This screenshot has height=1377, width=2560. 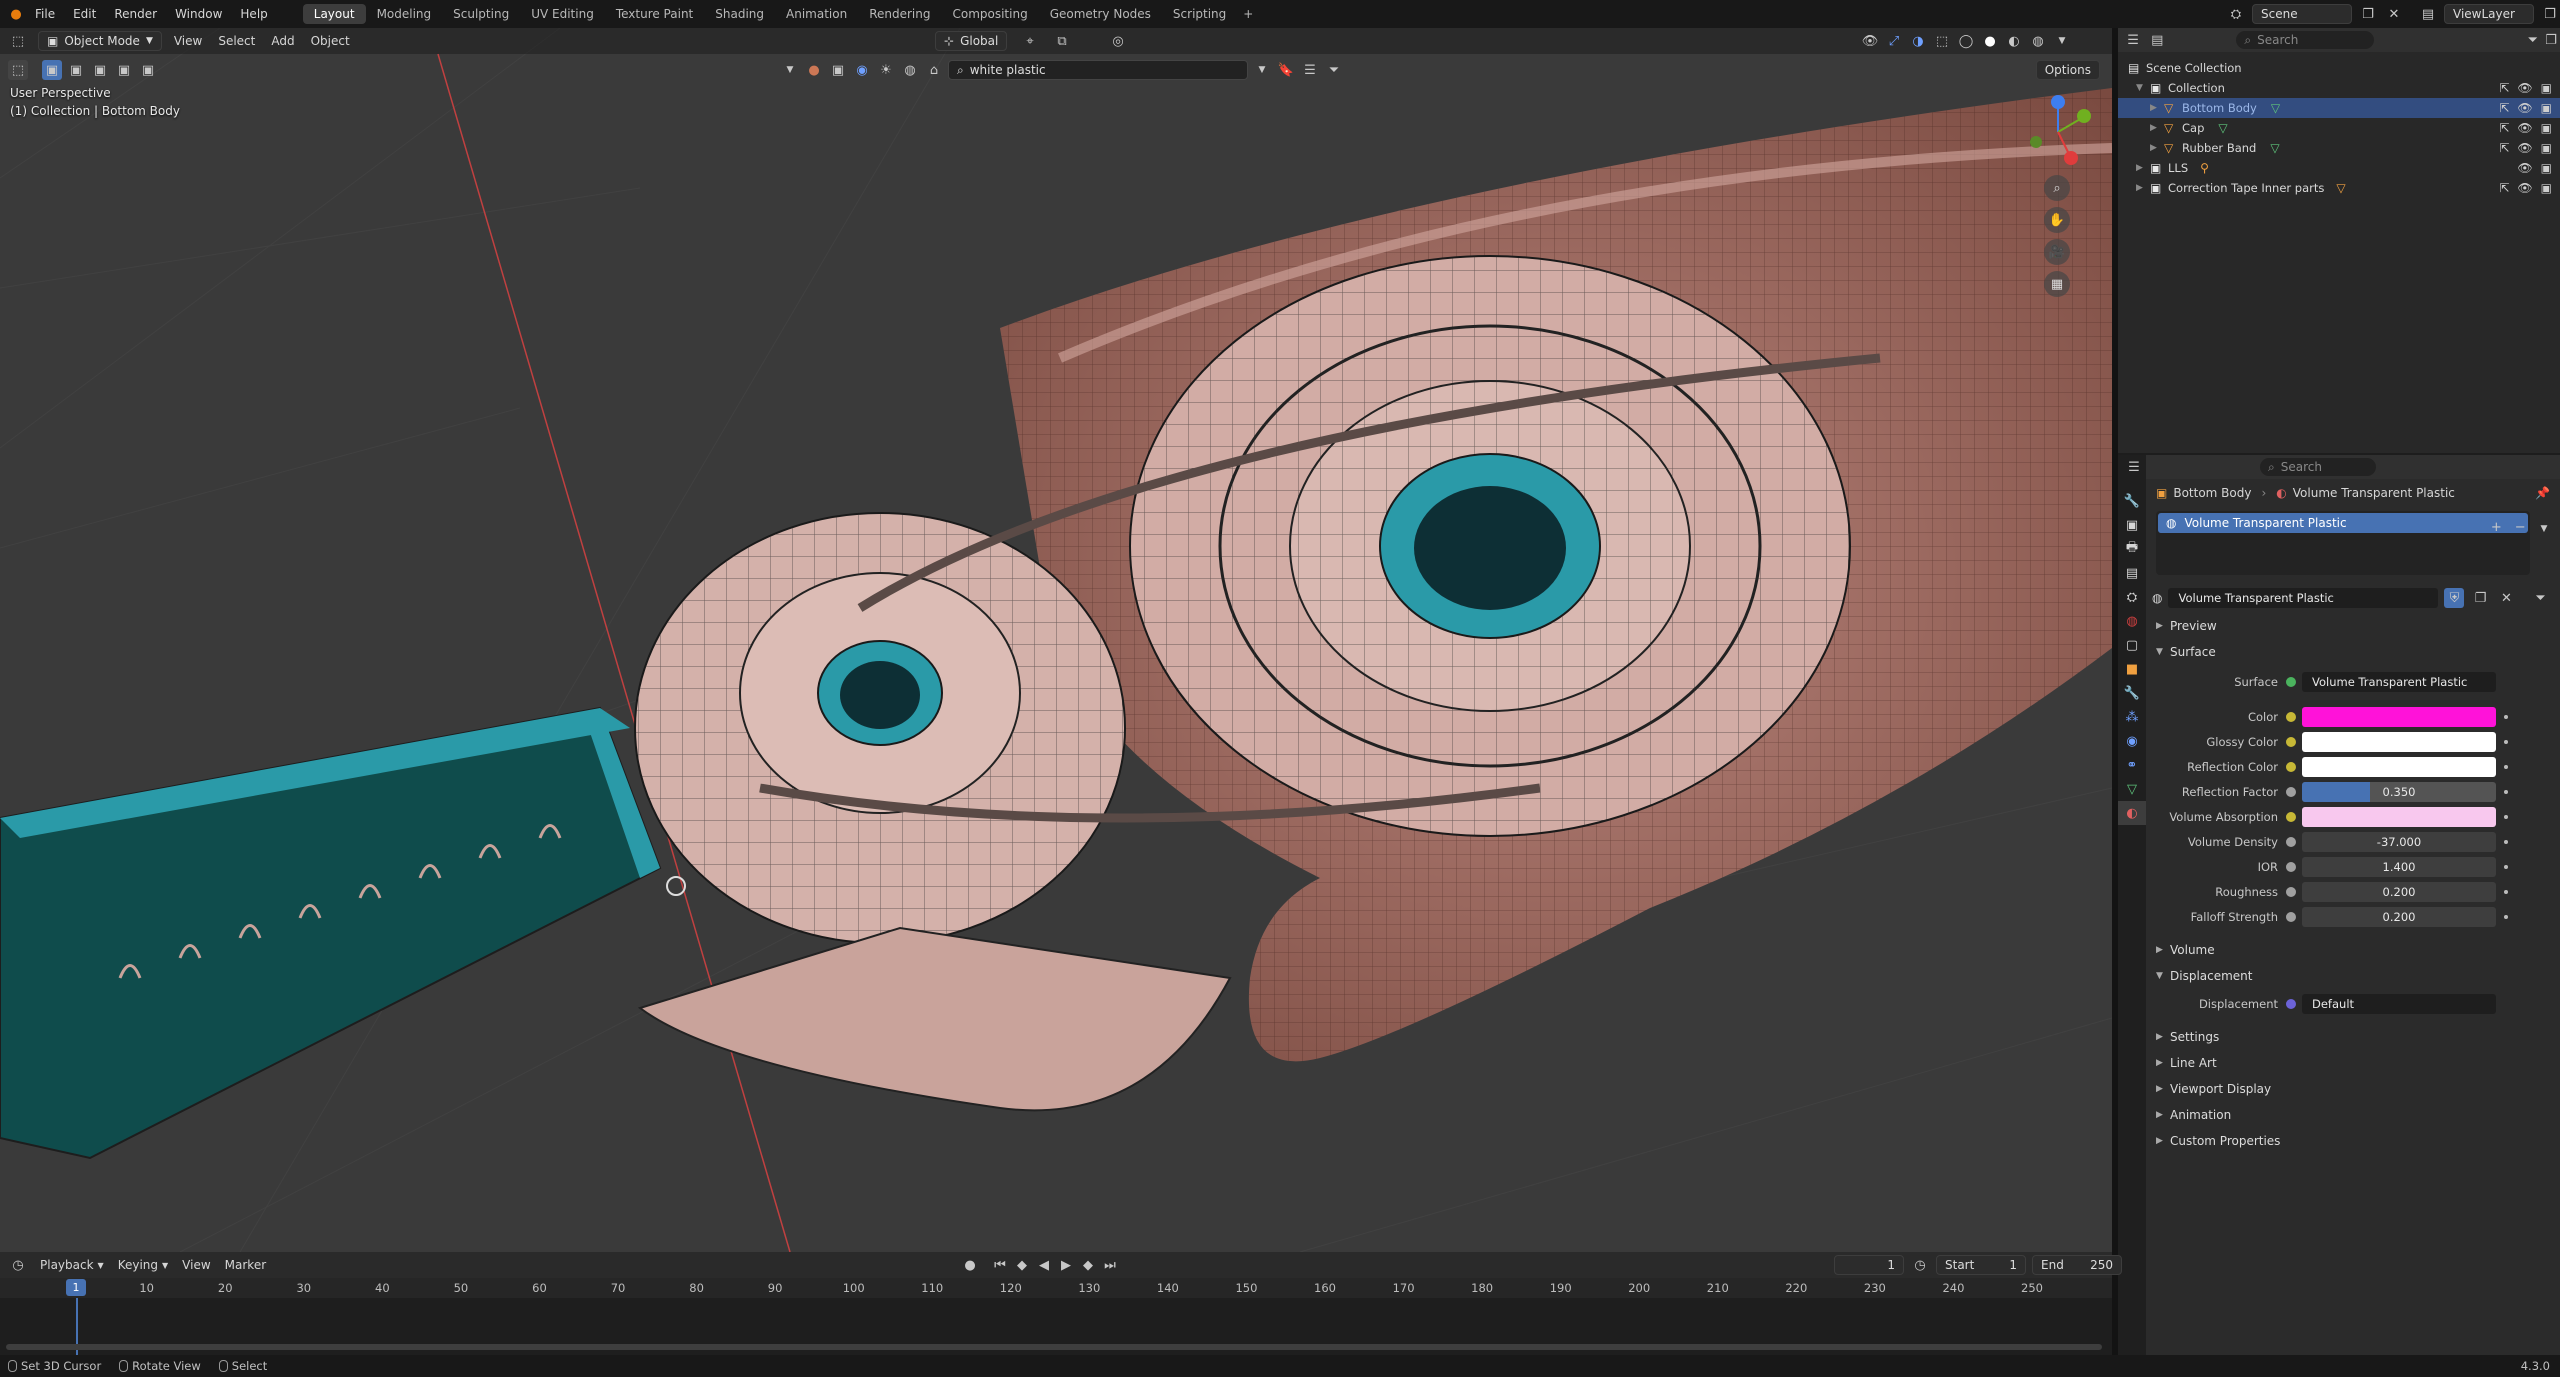 I want to click on timeline-editor-icon: ◷, so click(x=18, y=1265).